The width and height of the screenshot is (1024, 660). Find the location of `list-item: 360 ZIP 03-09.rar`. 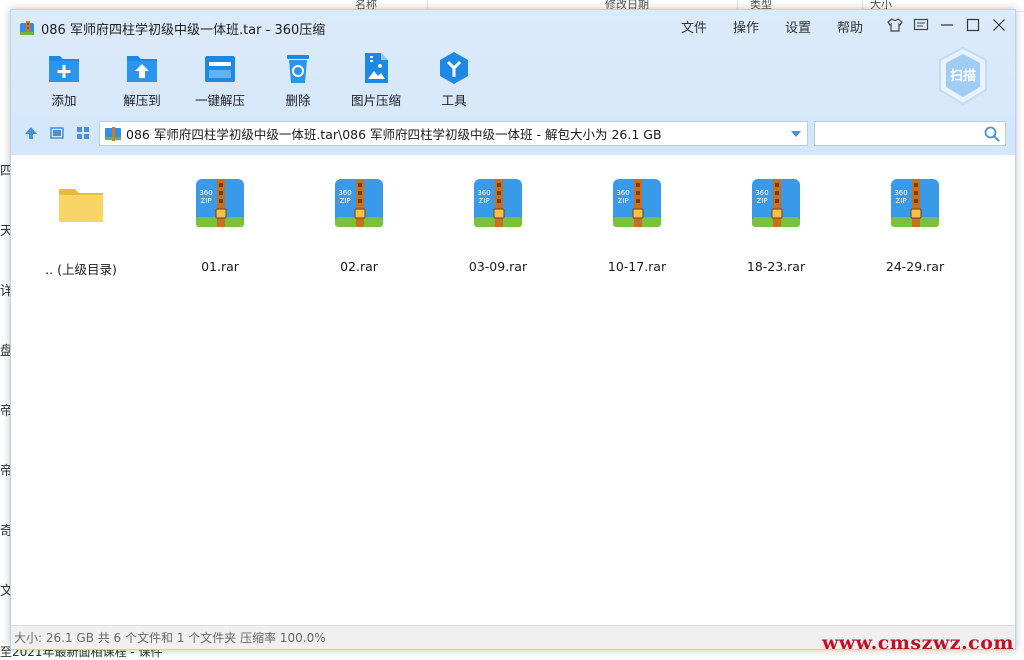

list-item: 360 ZIP 03-09.rar is located at coordinates (498, 225).